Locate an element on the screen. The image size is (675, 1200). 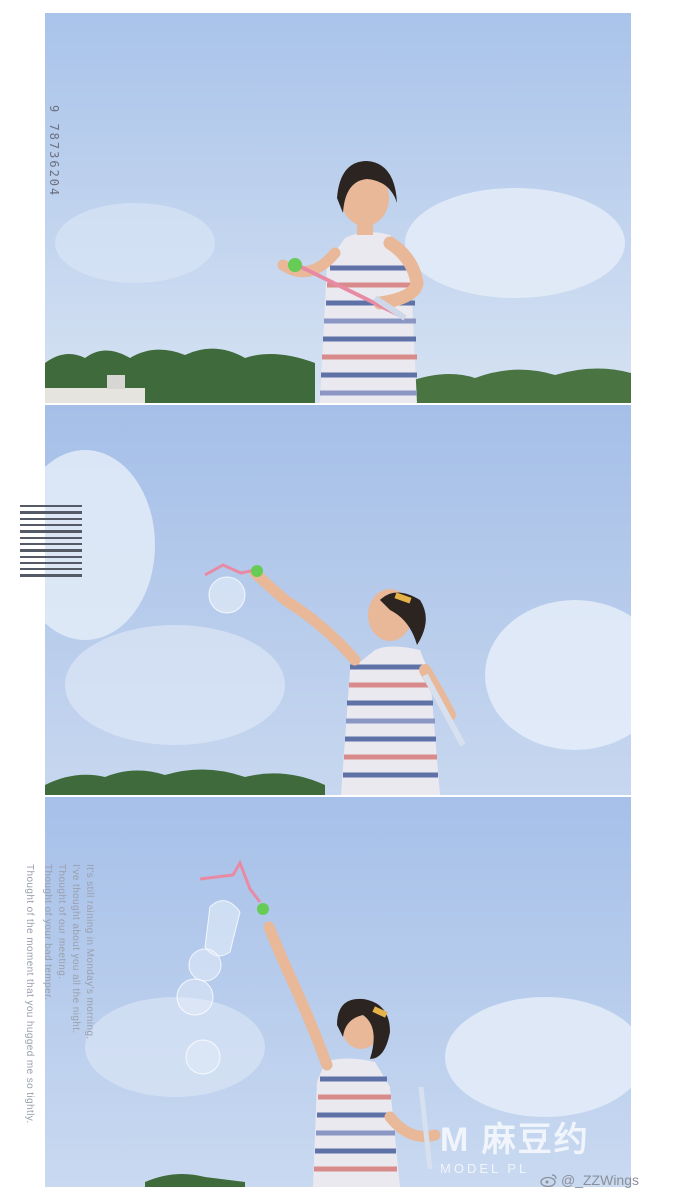
weibo-icon is located at coordinates (548, 1180).